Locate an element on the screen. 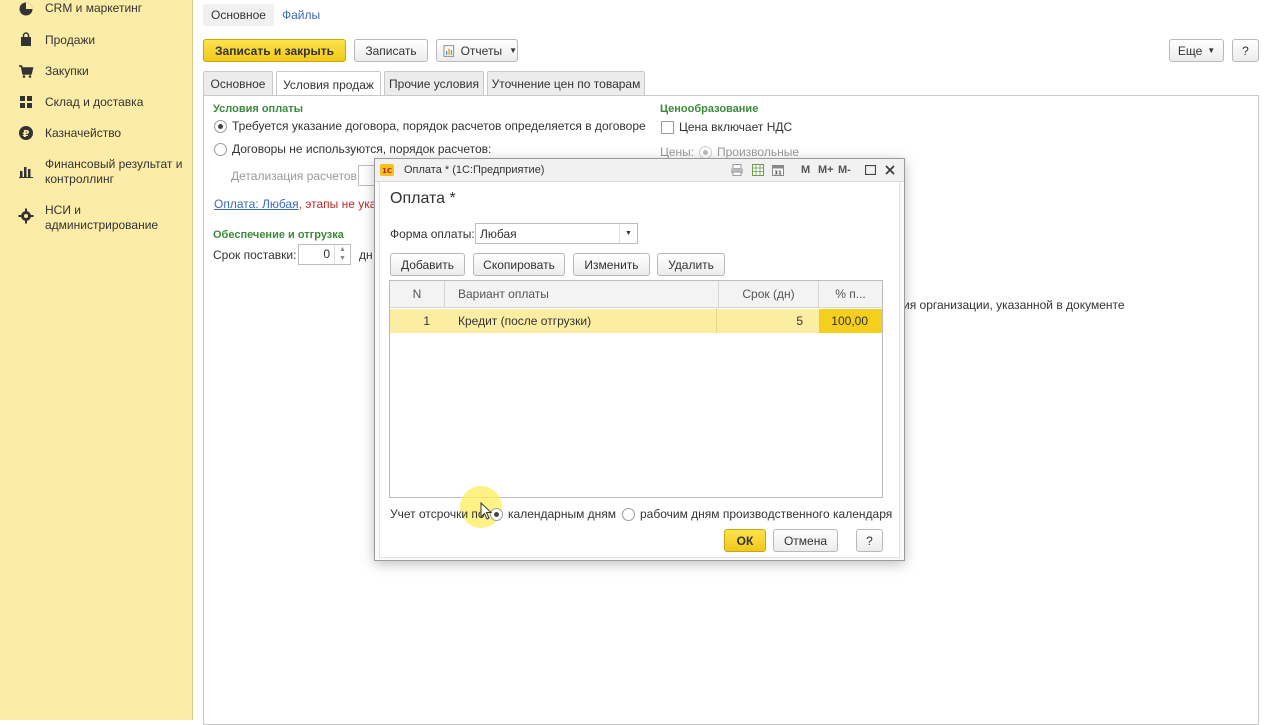 The width and height of the screenshot is (1280, 725). detail-label: Детализация расчетов: is located at coordinates (296, 176).